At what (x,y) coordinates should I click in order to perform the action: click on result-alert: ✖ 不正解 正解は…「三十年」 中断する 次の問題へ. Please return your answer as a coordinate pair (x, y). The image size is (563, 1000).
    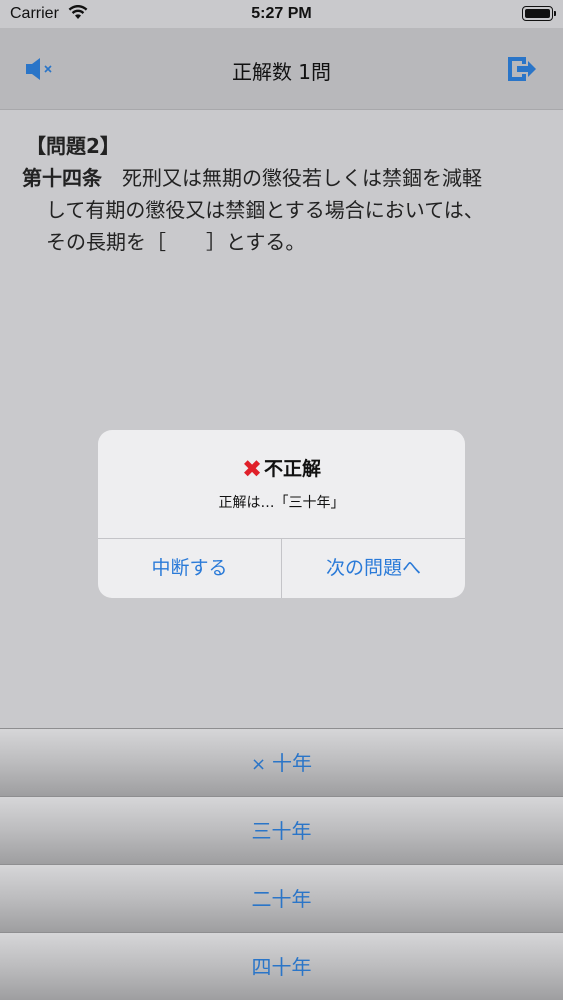
    Looking at the image, I should click on (281, 514).